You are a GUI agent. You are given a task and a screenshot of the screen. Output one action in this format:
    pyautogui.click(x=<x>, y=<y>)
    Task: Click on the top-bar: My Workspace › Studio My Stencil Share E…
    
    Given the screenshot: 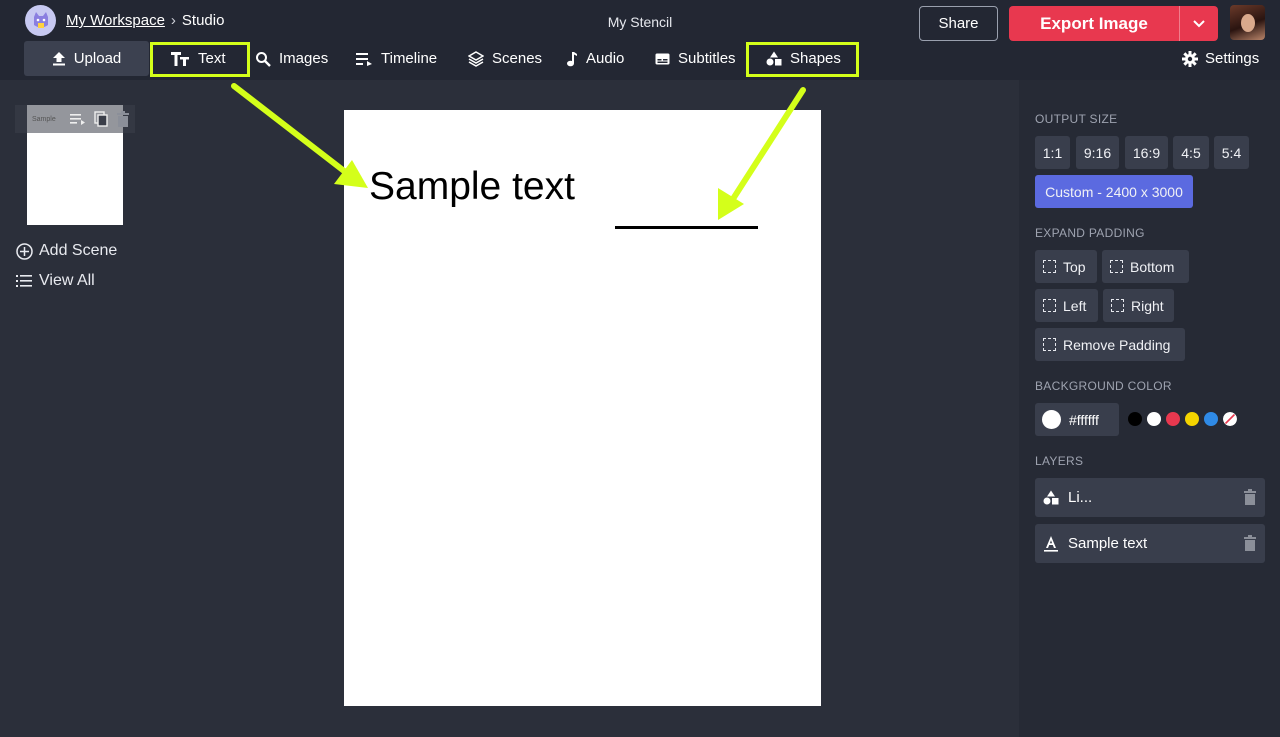 What is the action you would take?
    pyautogui.click(x=640, y=40)
    